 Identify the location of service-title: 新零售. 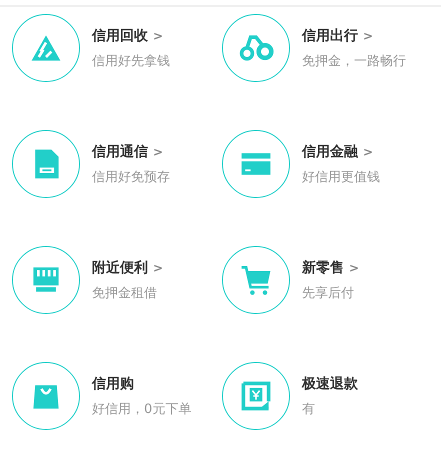
(323, 267).